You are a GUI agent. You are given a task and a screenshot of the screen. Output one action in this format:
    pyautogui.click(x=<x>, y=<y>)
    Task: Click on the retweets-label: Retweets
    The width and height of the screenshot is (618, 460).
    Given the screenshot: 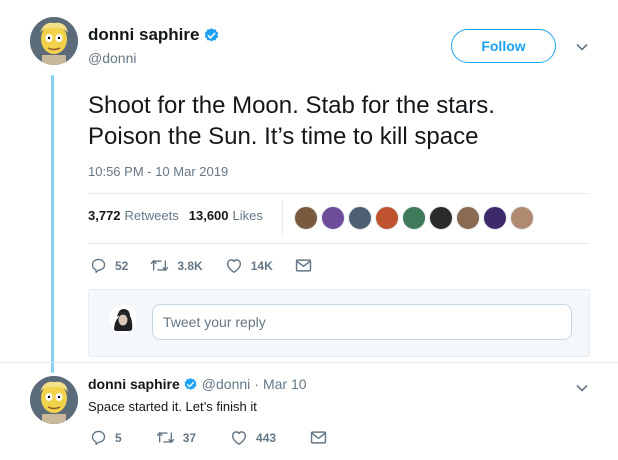 What is the action you would take?
    pyautogui.click(x=151, y=215)
    